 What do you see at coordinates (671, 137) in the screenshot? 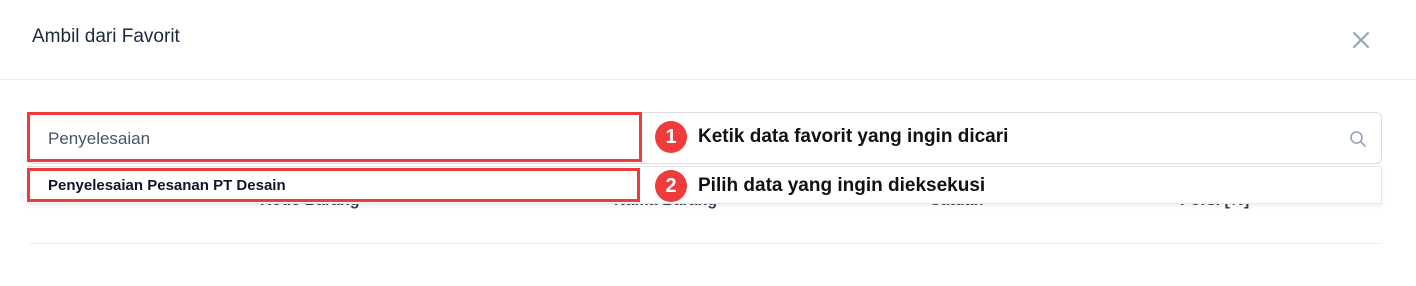
I see `annotation-badge-1: 1` at bounding box center [671, 137].